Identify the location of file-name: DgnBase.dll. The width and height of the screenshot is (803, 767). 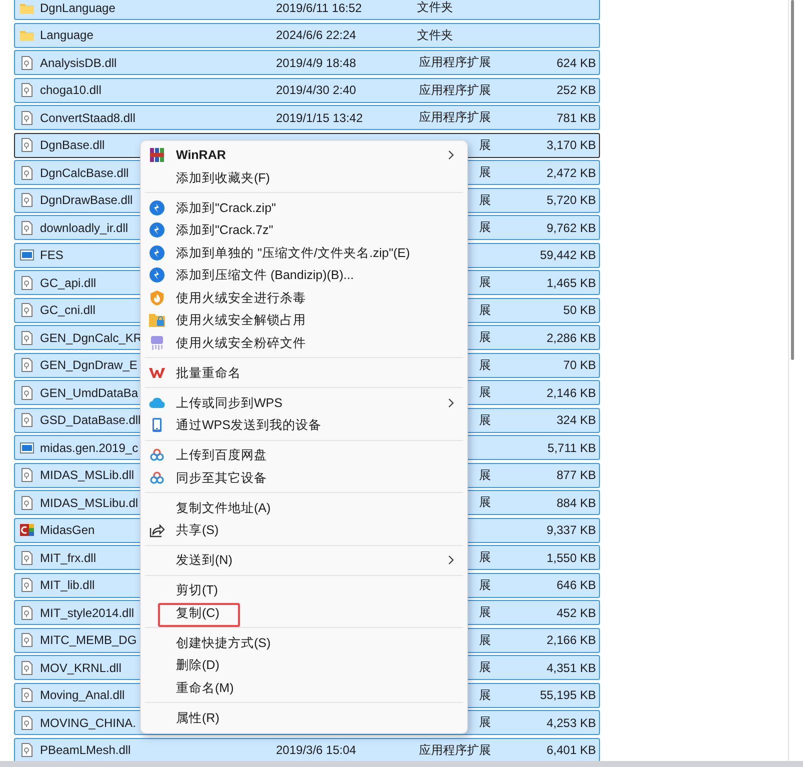
(72, 145).